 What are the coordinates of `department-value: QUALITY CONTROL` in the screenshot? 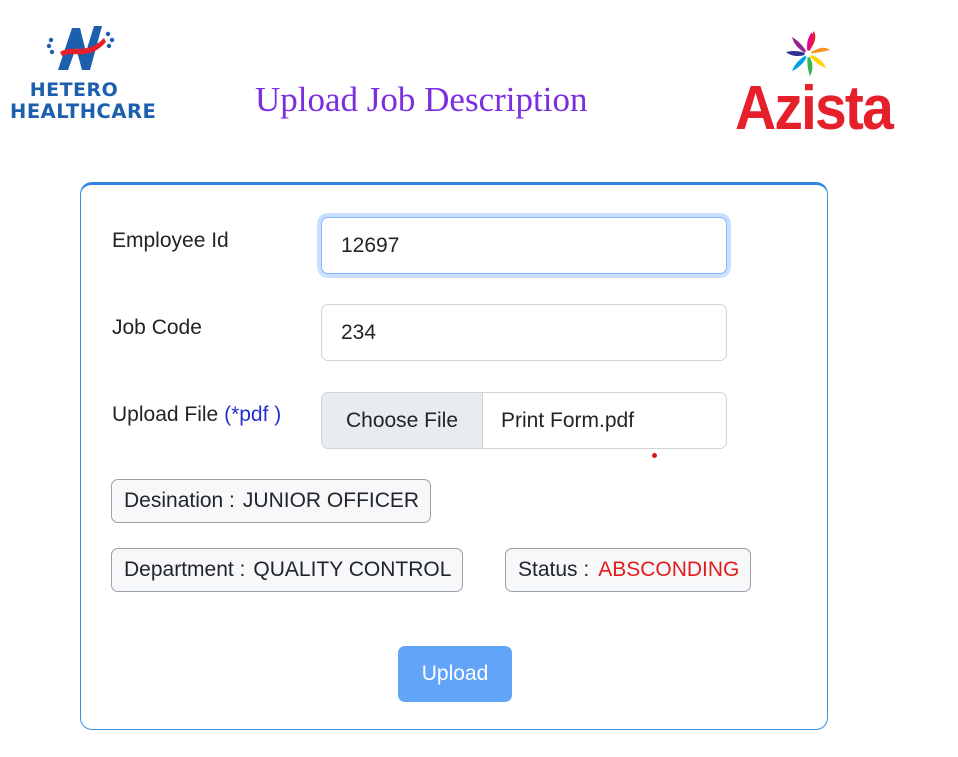 It's located at (352, 569).